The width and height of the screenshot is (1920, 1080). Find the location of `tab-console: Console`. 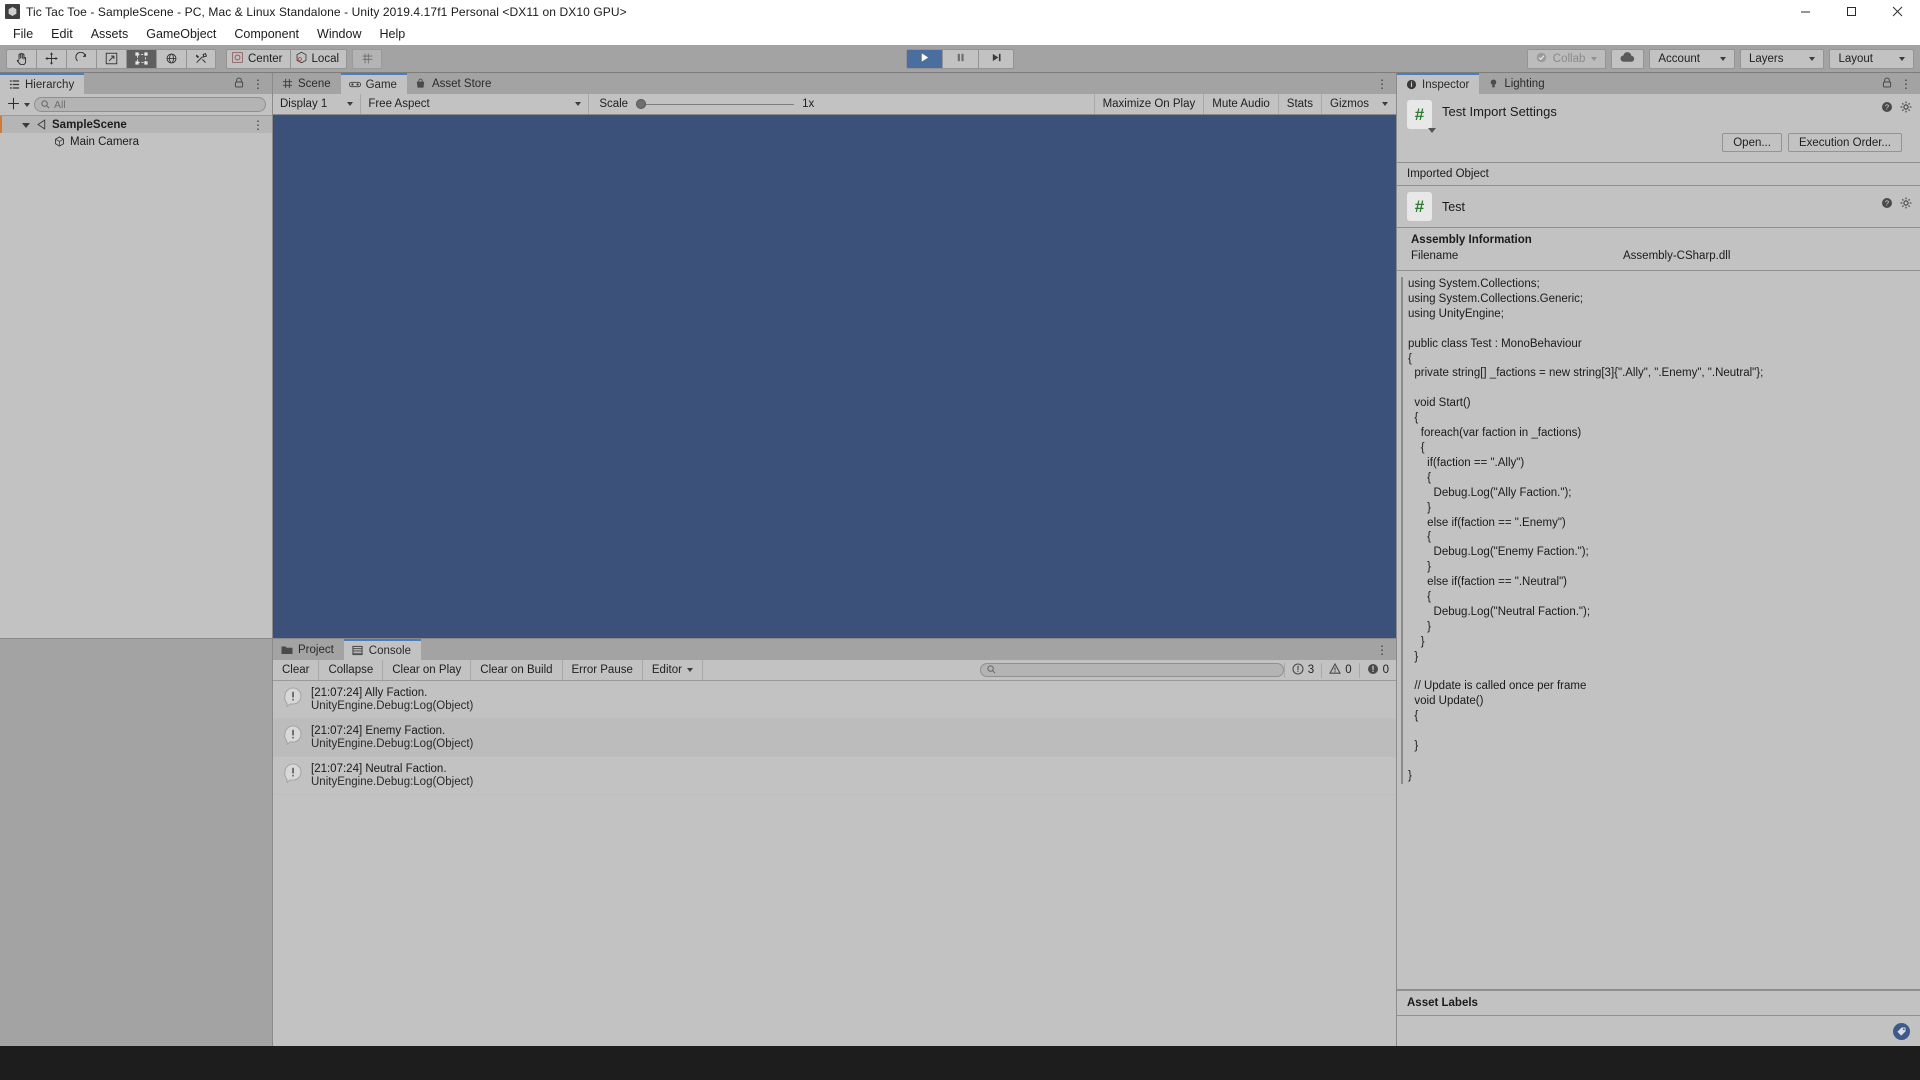

tab-console: Console is located at coordinates (382, 649).